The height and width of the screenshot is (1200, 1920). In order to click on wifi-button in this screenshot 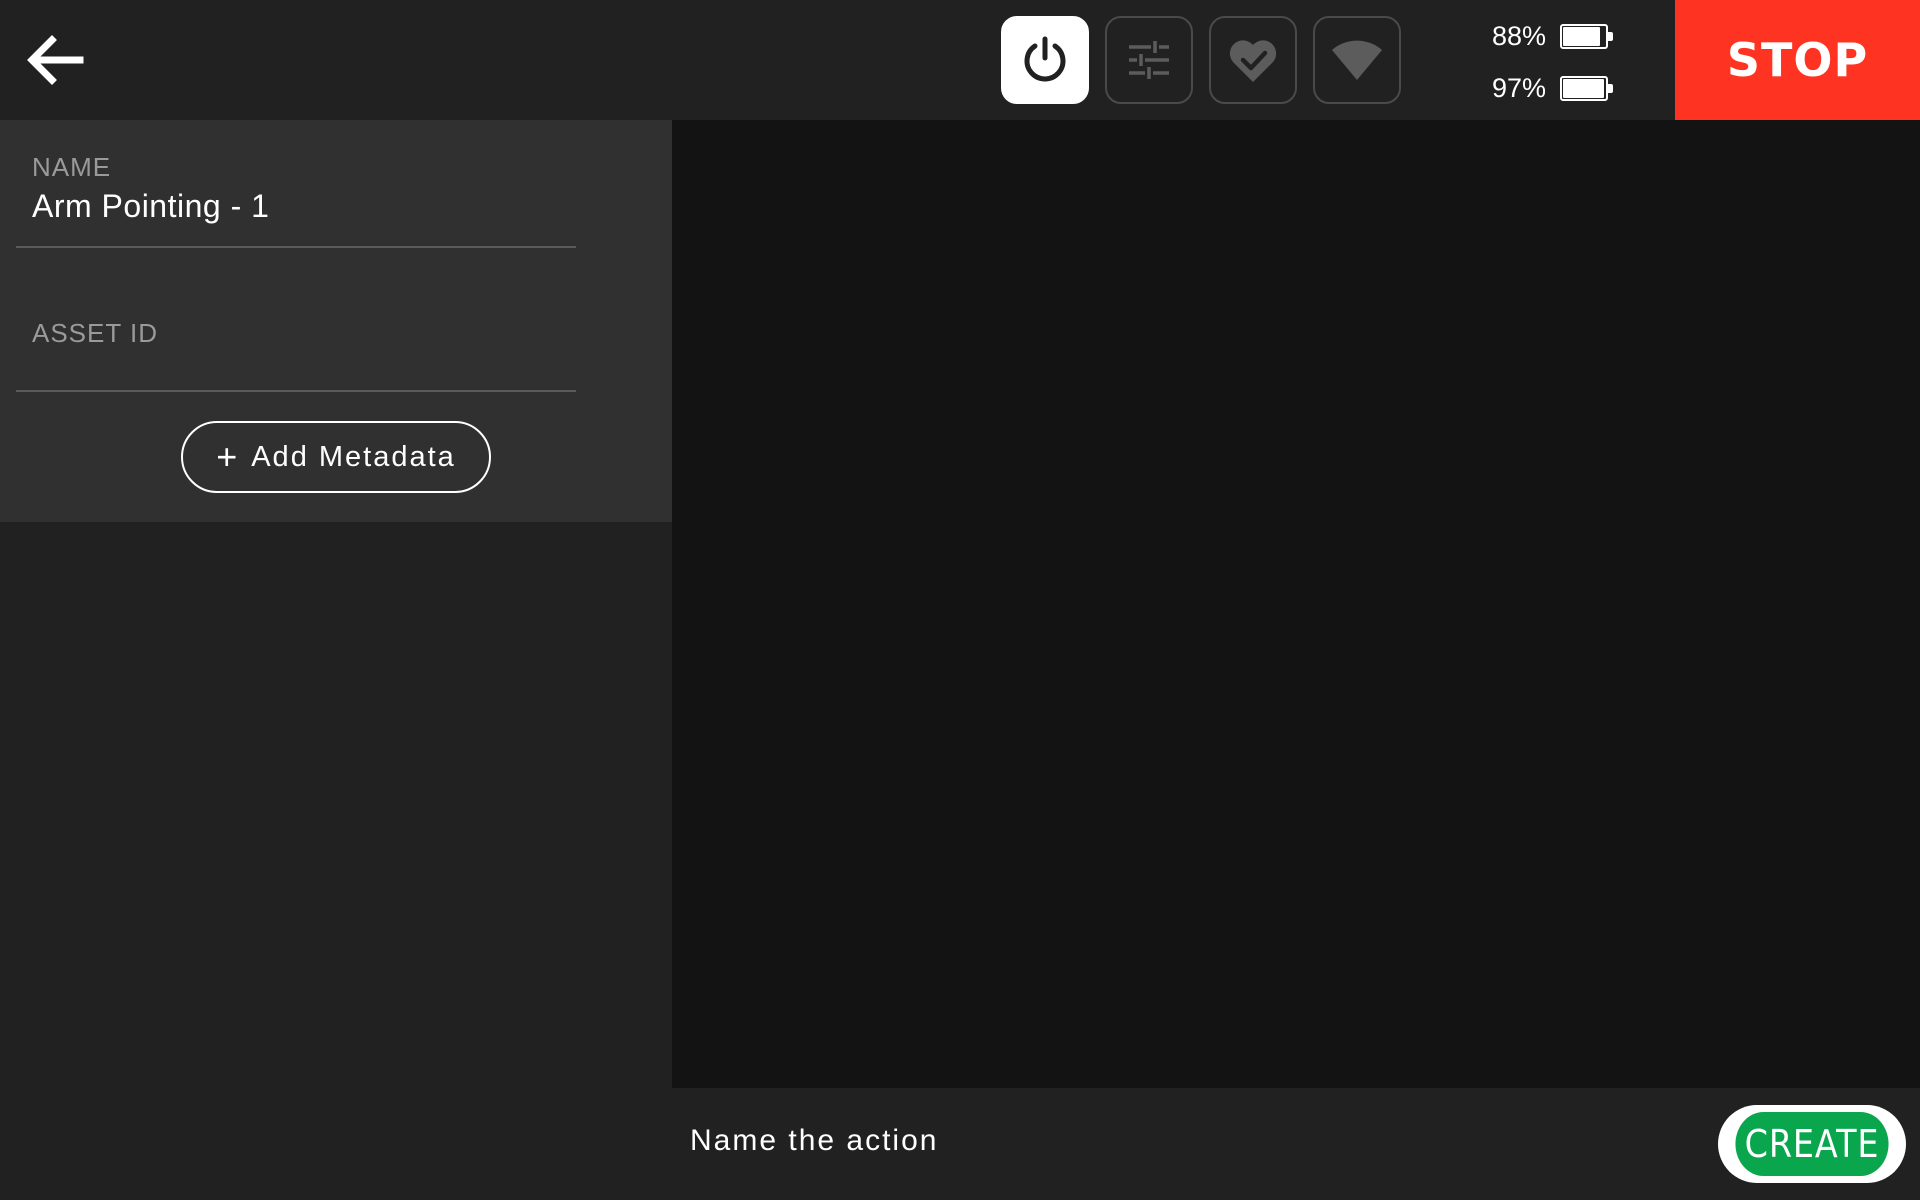, I will do `click(1357, 60)`.